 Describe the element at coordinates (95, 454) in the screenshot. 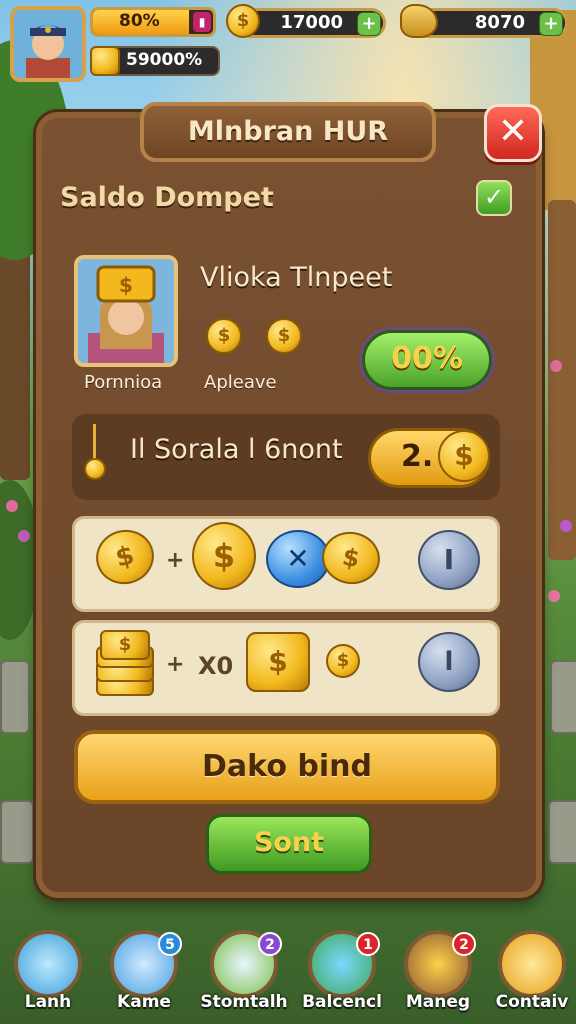

I see `key-icon` at that location.